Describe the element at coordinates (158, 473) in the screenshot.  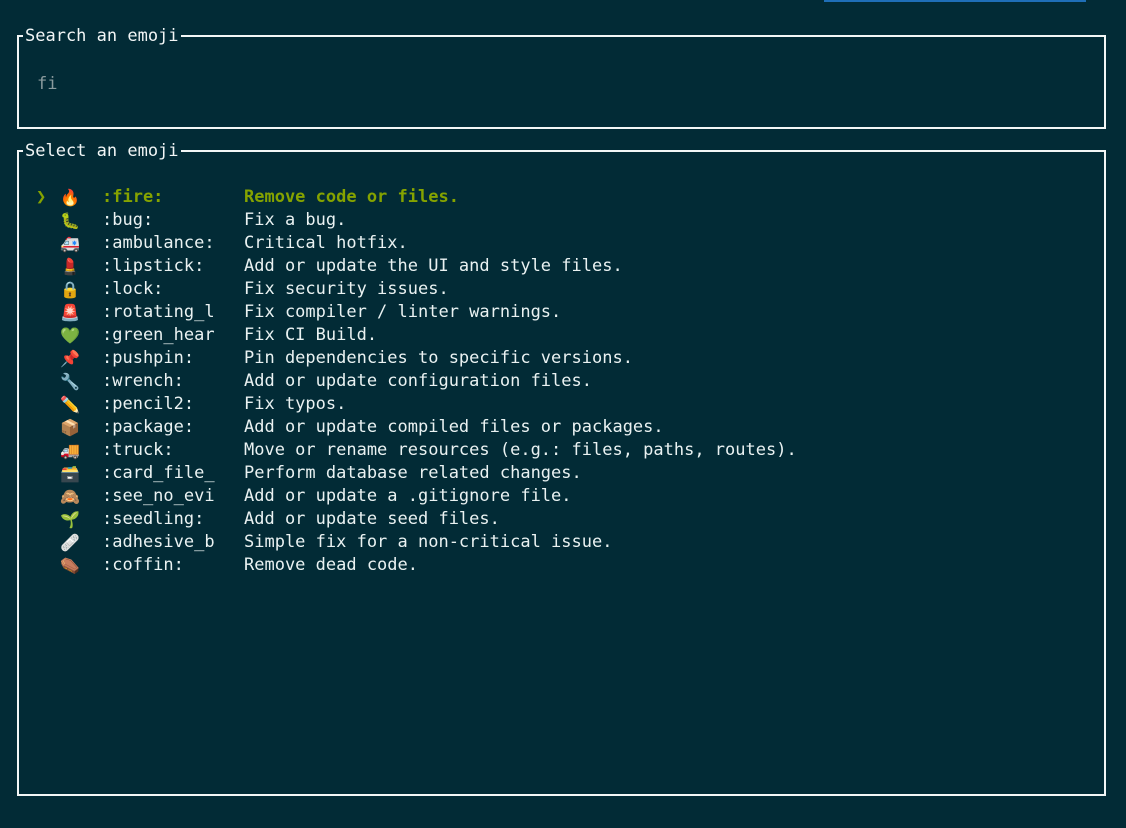
I see `emoji-code: :card_file_` at that location.